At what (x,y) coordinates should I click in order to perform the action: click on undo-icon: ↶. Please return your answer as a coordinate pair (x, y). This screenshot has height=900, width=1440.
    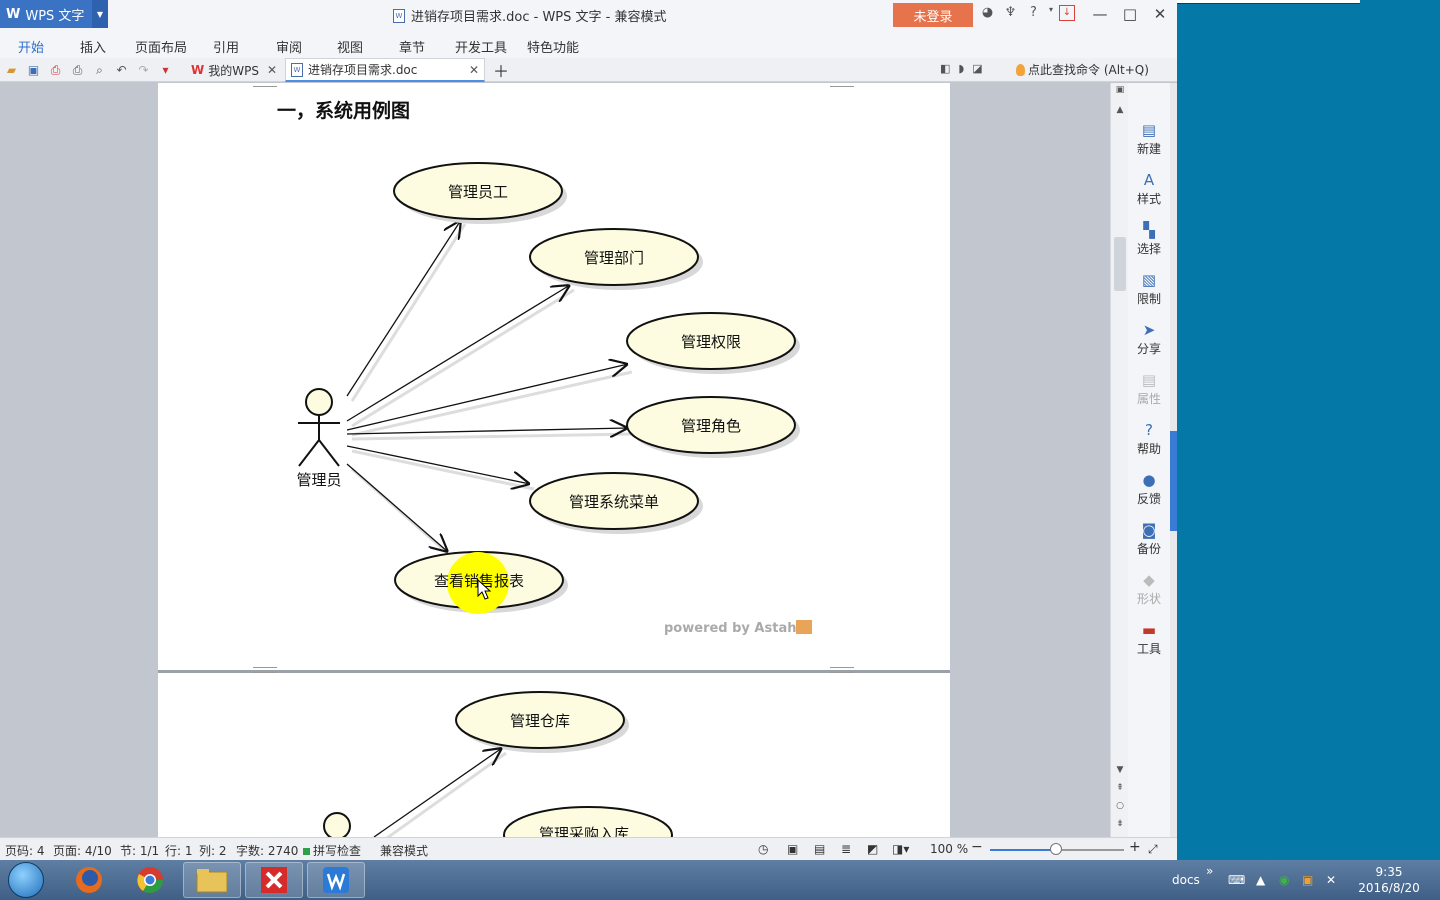
    Looking at the image, I should click on (121, 70).